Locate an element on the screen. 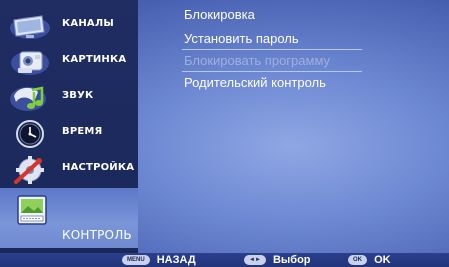 This screenshot has height=267, width=449. sidebar-item-label: КАРТИНКА is located at coordinates (94, 59).